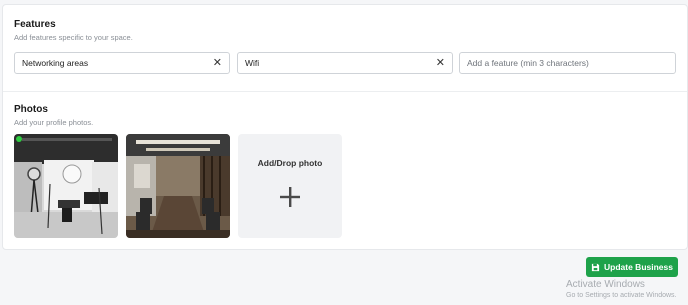 This screenshot has height=305, width=688. What do you see at coordinates (595, 267) in the screenshot?
I see `save-icon` at bounding box center [595, 267].